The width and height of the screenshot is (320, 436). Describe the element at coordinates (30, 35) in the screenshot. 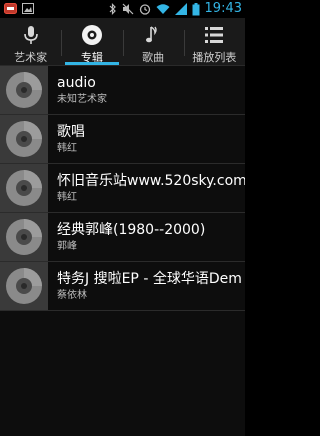

I see `microphone-icon` at that location.